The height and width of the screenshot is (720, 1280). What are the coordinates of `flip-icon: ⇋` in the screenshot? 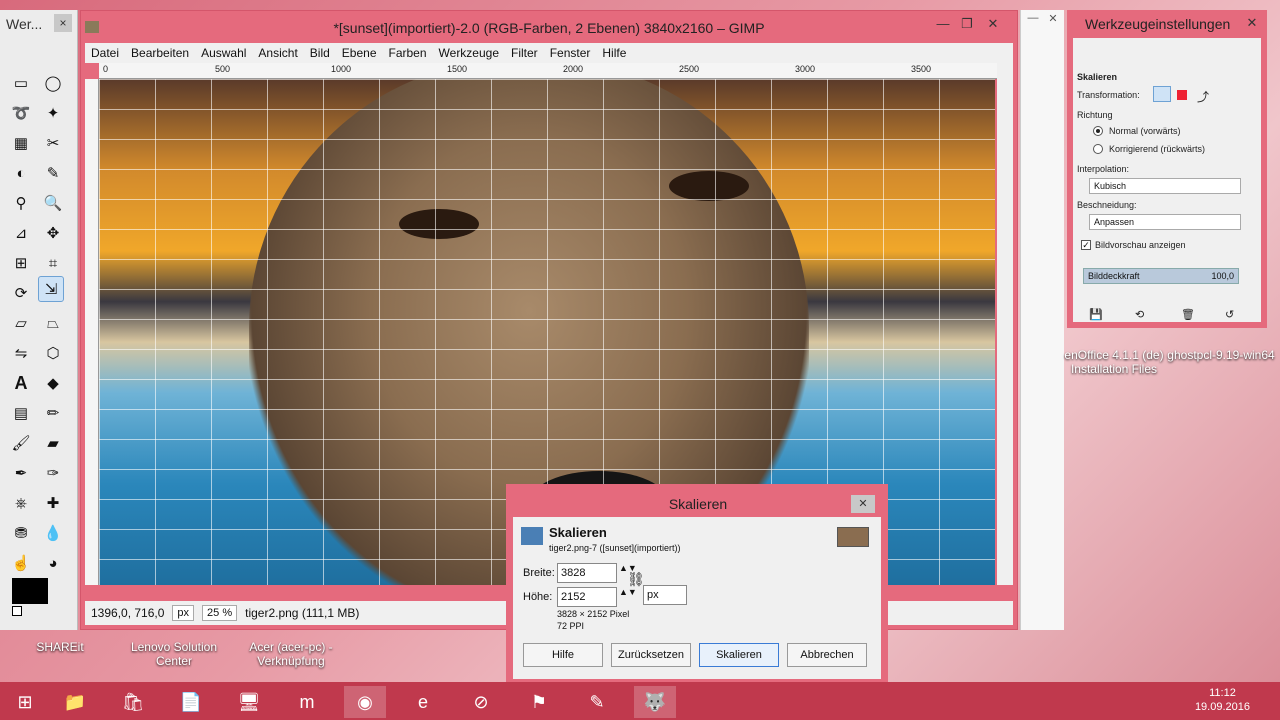 It's located at (21, 353).